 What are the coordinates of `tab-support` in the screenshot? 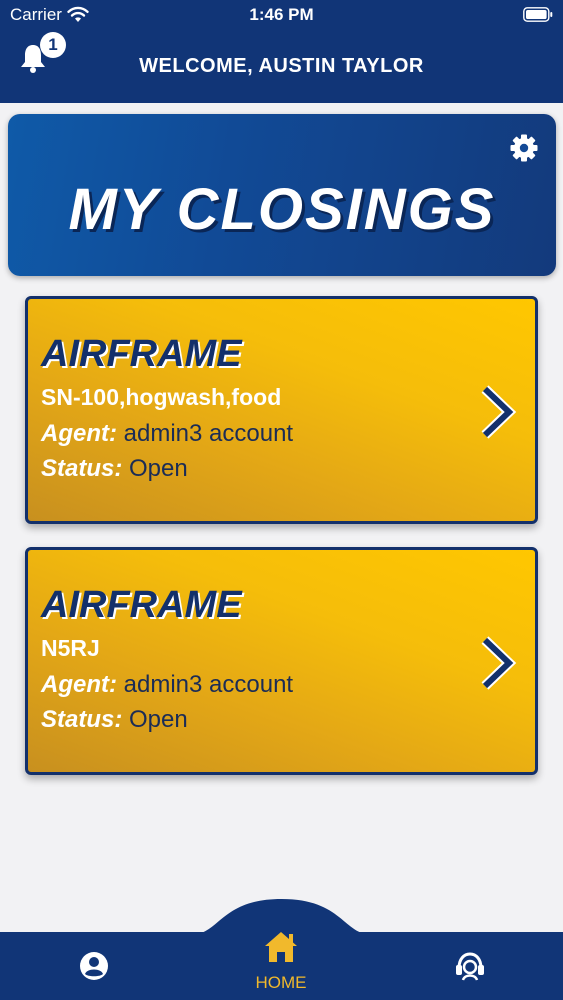 It's located at (470, 966).